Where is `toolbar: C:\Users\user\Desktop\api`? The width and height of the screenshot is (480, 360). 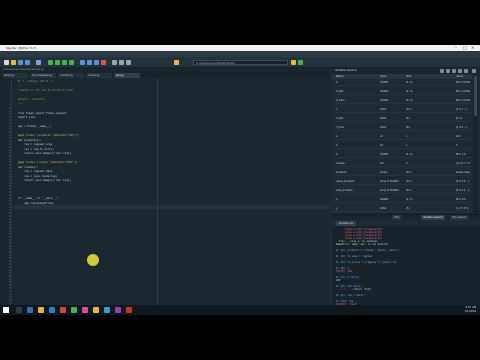
toolbar: C:\Users\user\Desktop\api is located at coordinates (240, 62).